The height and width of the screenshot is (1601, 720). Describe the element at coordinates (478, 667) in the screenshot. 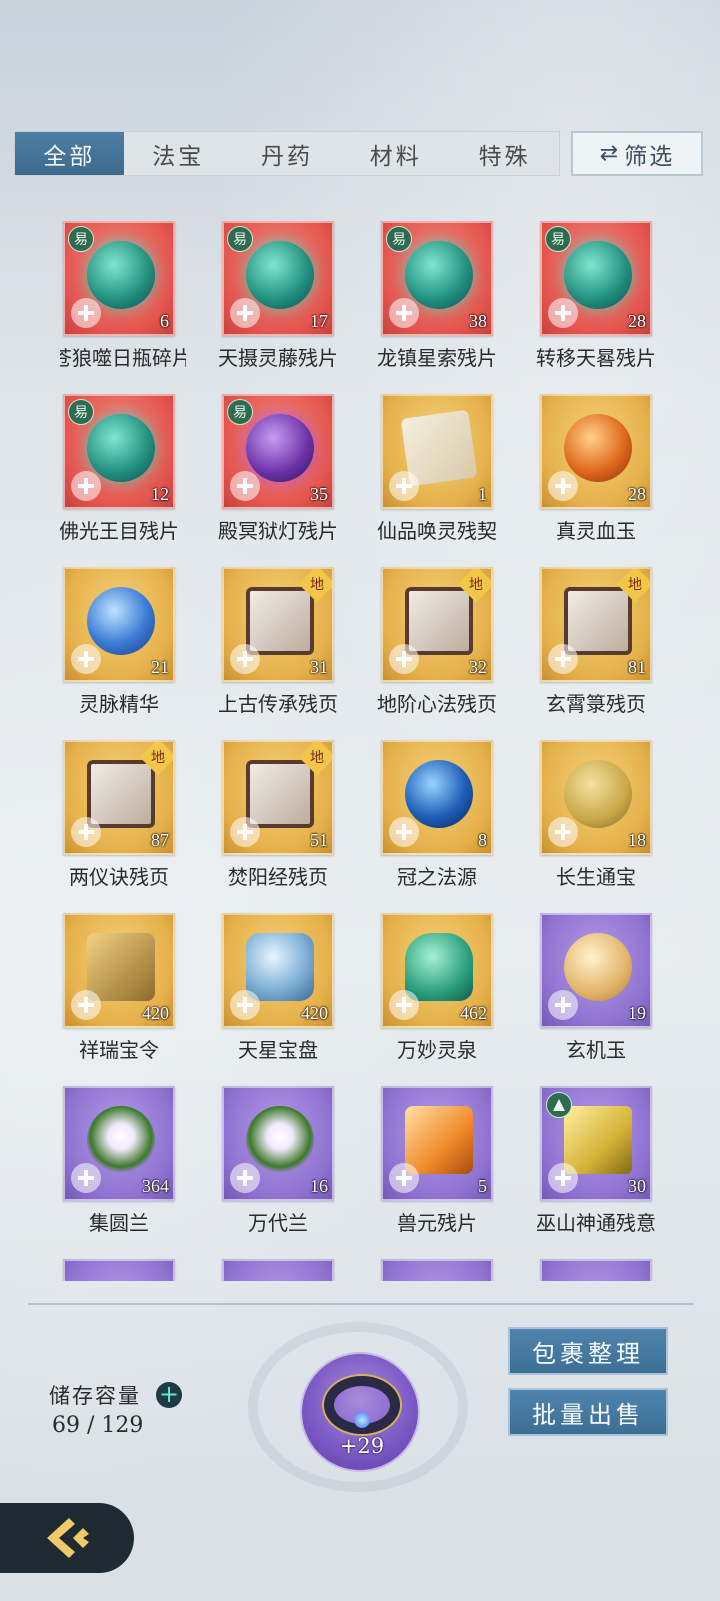

I see `item-count: 32` at that location.